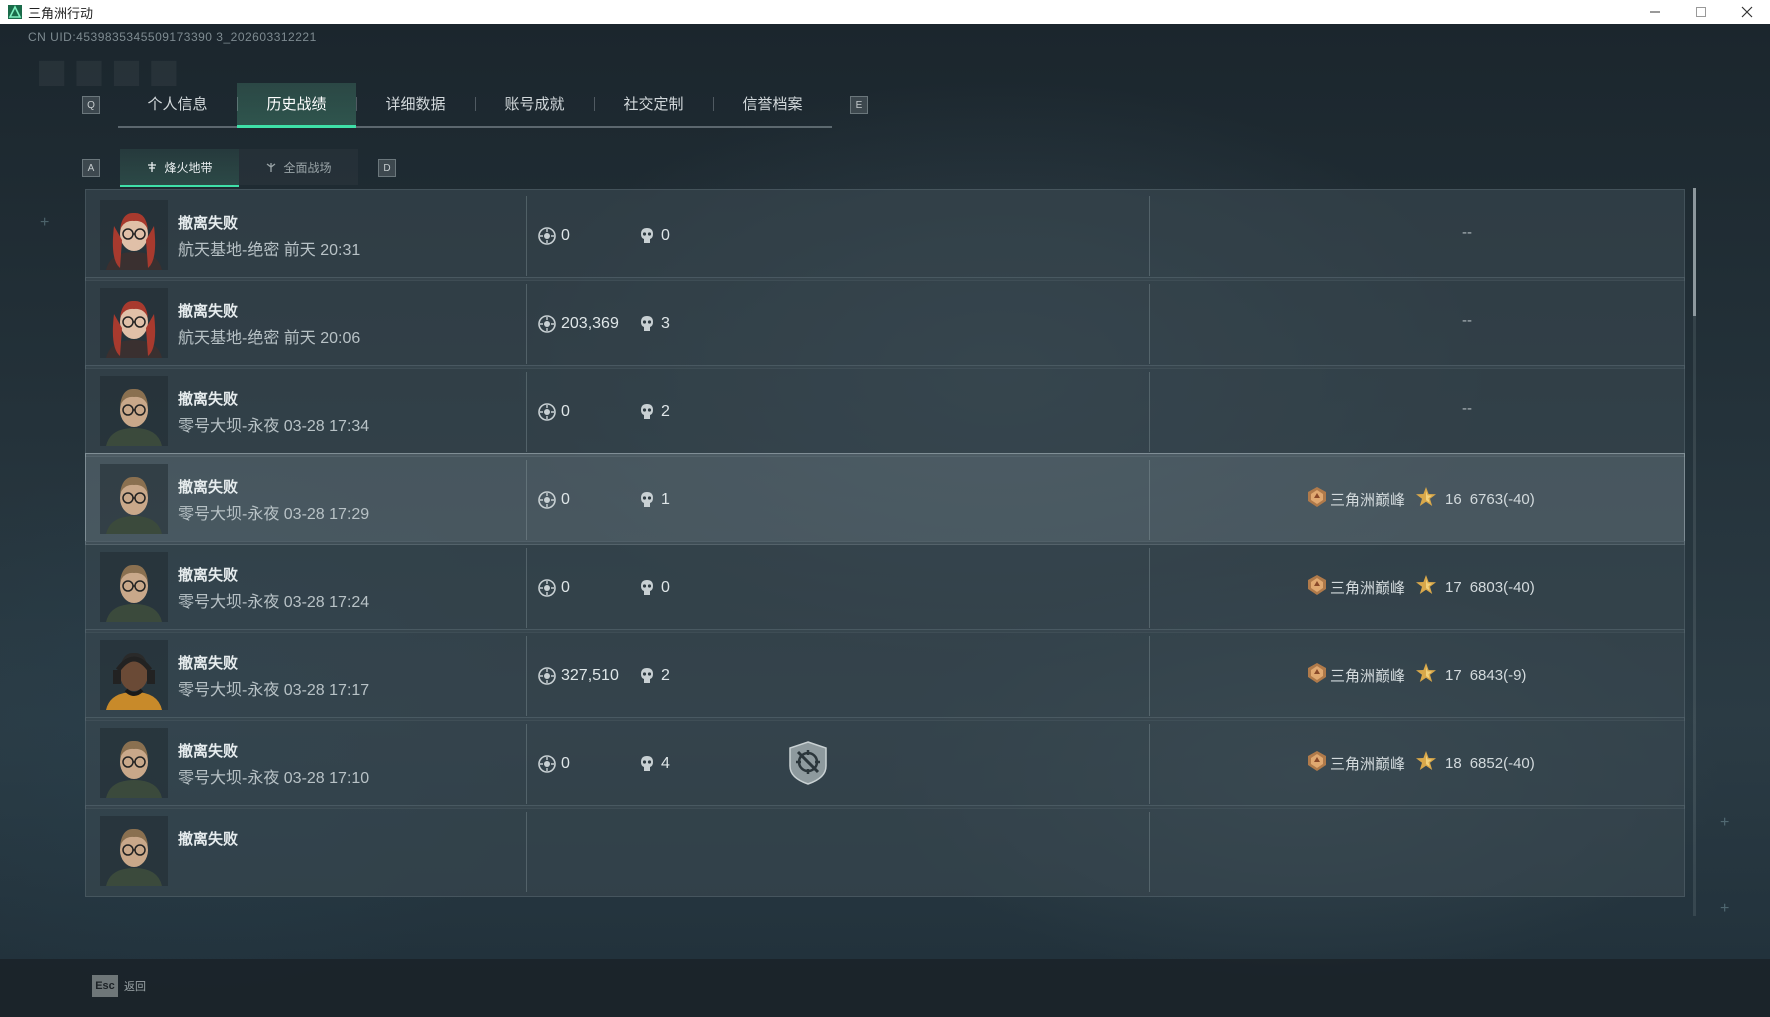 This screenshot has height=1017, width=1770. Describe the element at coordinates (665, 499) in the screenshot. I see `kill-count: 1` at that location.